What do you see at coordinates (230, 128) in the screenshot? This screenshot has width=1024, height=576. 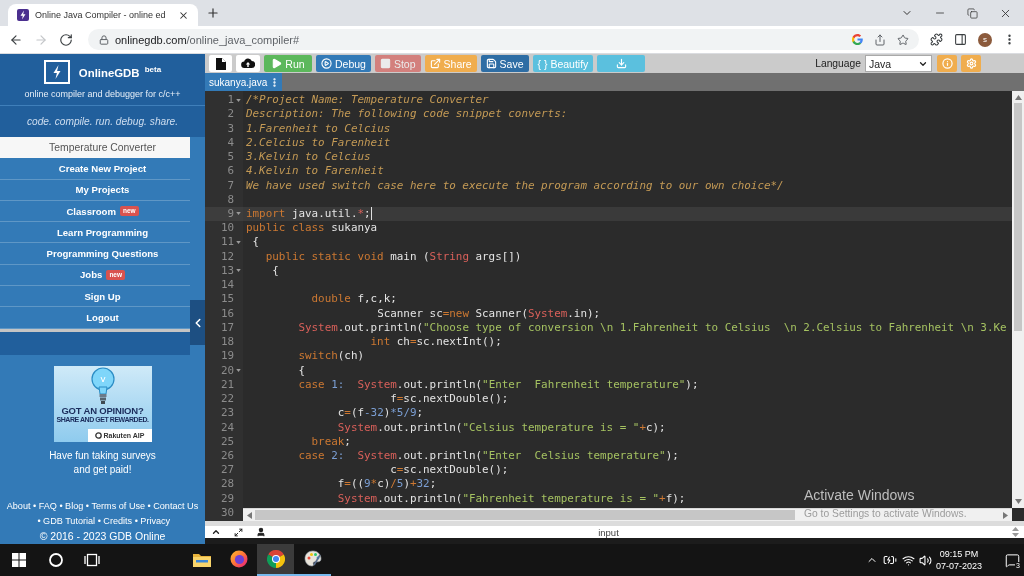 I see `line-number: 3` at bounding box center [230, 128].